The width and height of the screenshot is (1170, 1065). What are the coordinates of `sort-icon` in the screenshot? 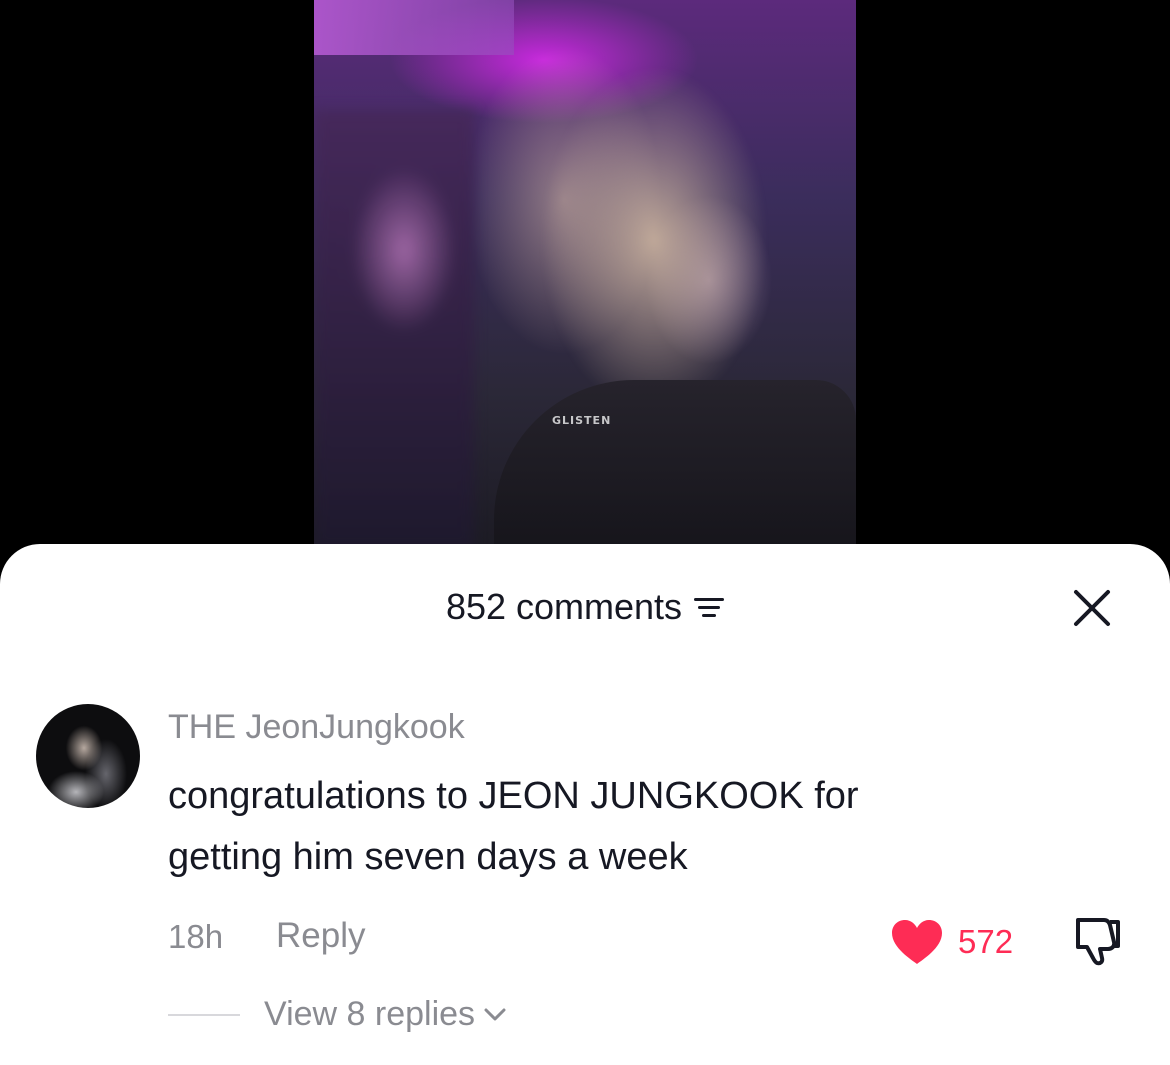 It's located at (709, 607).